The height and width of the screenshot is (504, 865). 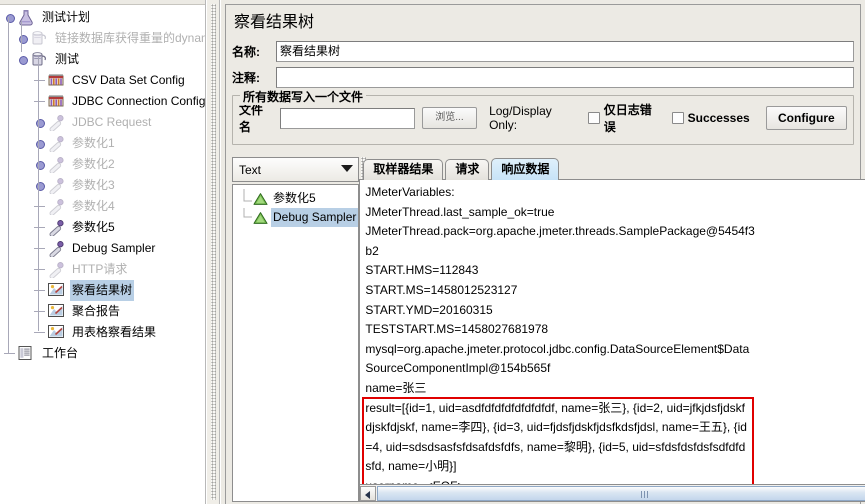 I want to click on tree-item-10: 参数化5, so click(x=102, y=227).